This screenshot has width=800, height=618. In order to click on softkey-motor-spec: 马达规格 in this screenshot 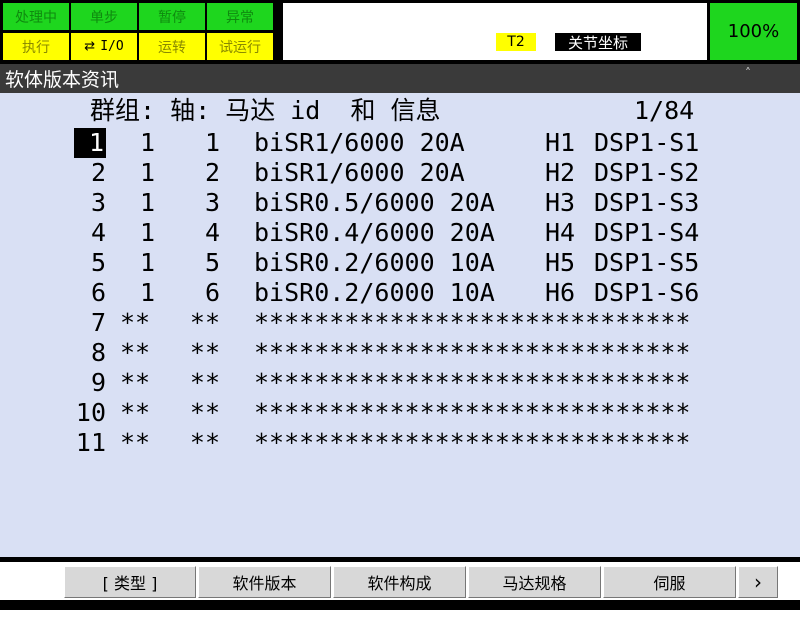, I will do `click(534, 582)`.